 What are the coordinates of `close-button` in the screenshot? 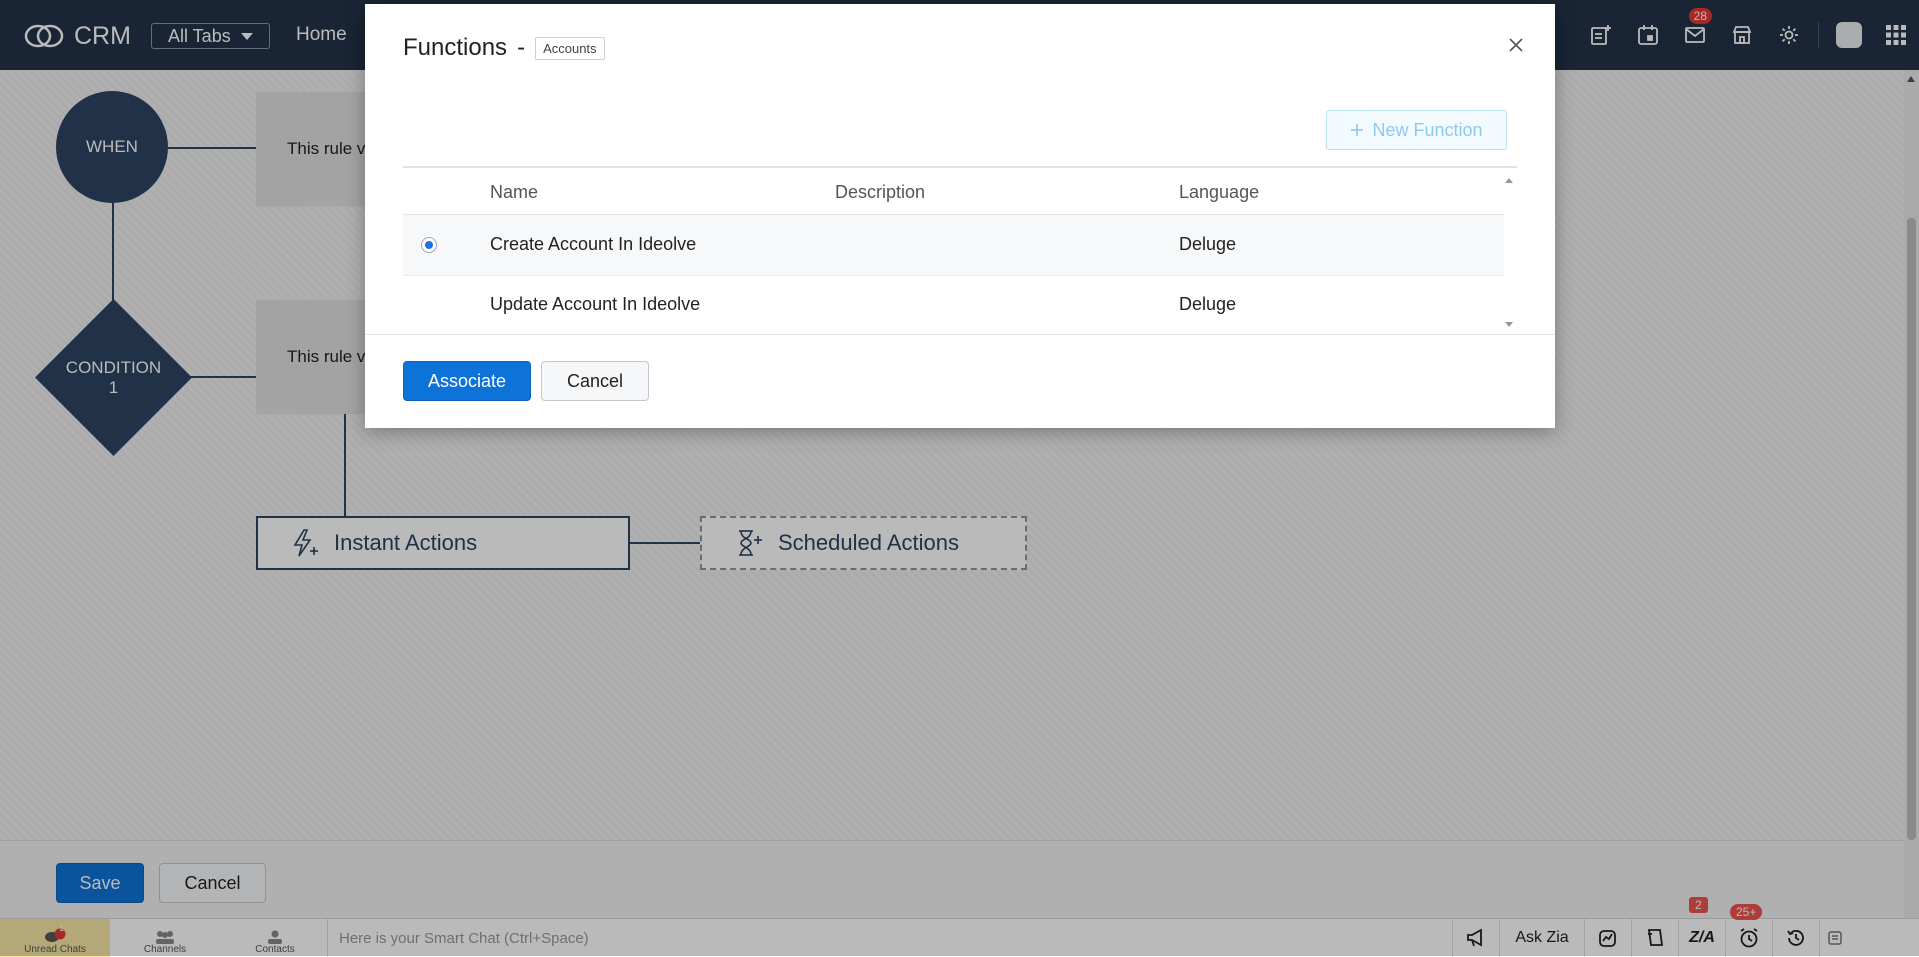 It's located at (1516, 45).